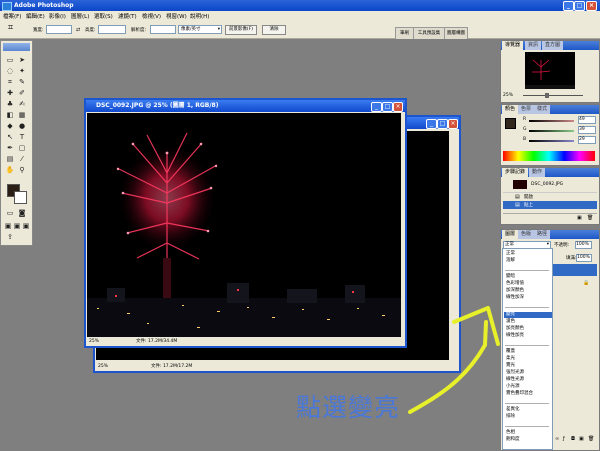 The width and height of the screenshot is (600, 451). What do you see at coordinates (10, 159) in the screenshot?
I see `notes-tool-icon: ▤` at bounding box center [10, 159].